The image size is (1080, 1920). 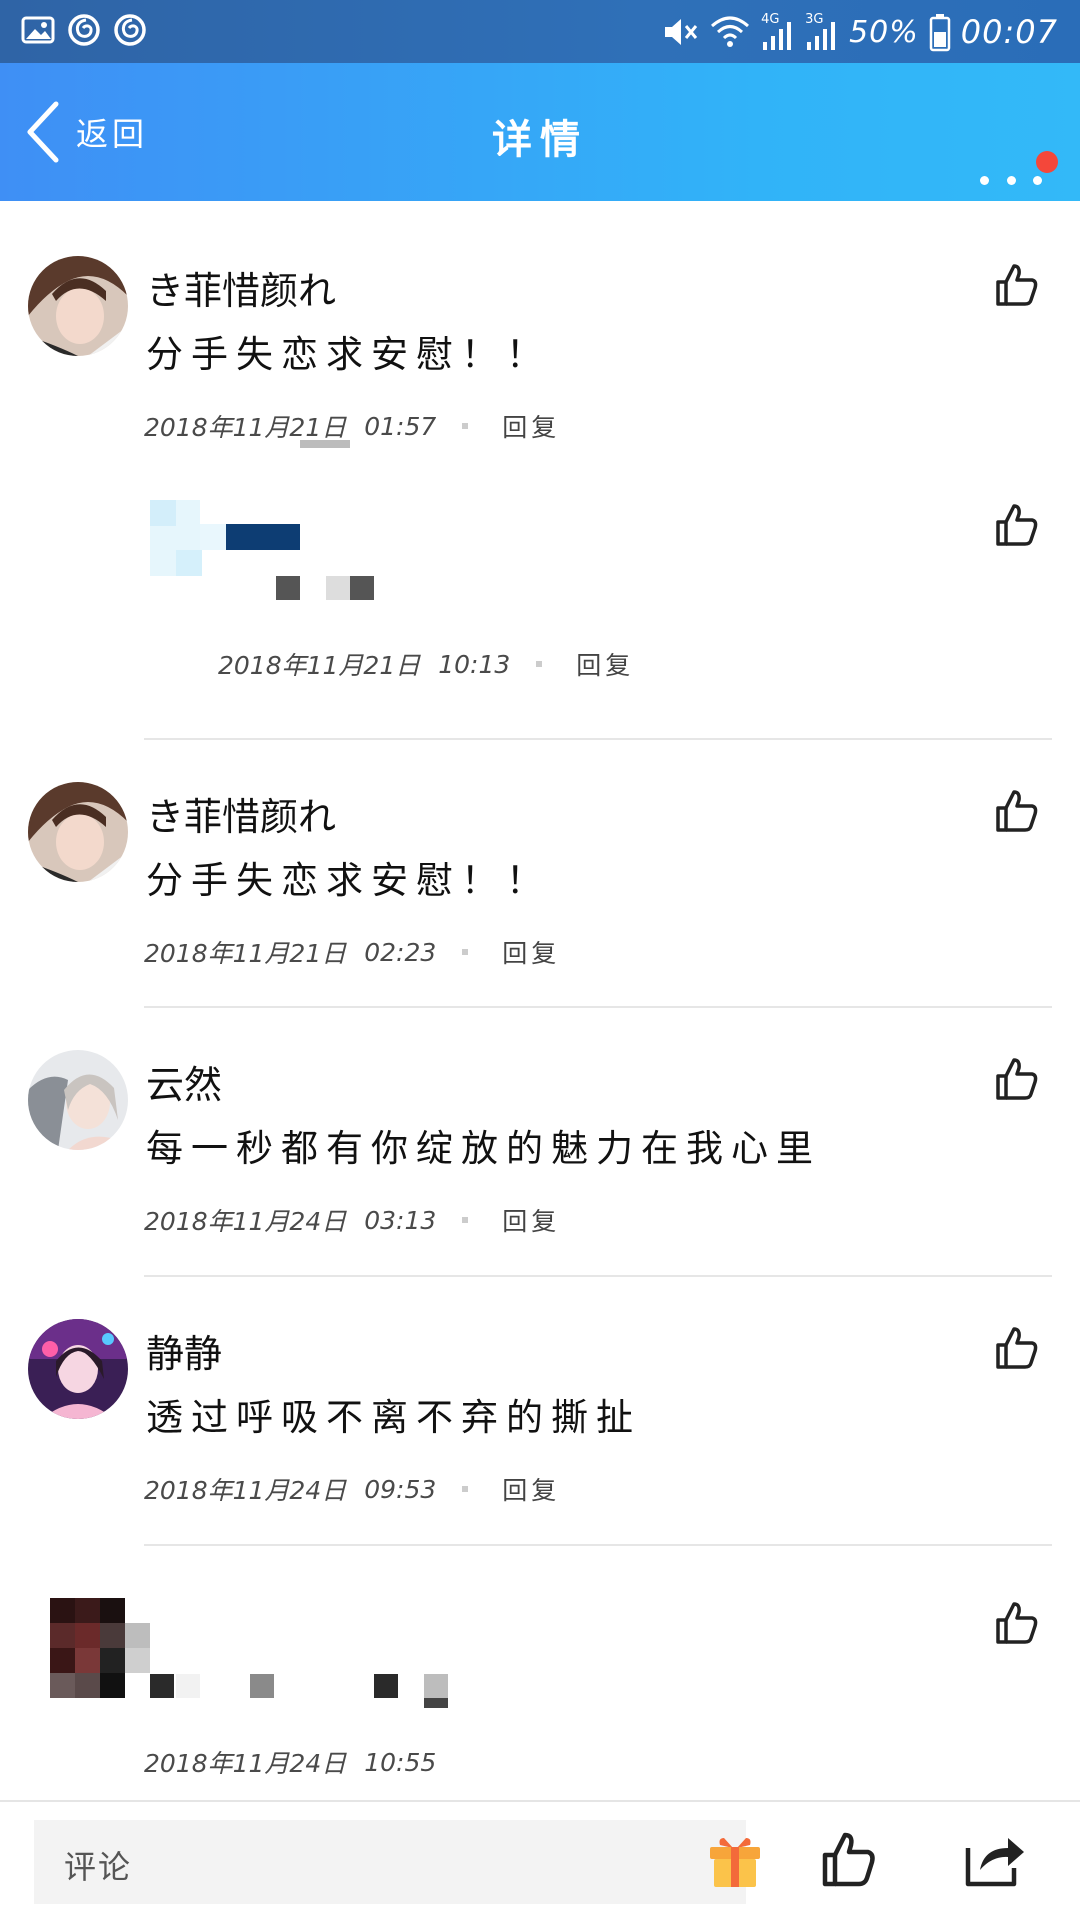 What do you see at coordinates (184, 1081) in the screenshot?
I see `comment-author: 云然` at bounding box center [184, 1081].